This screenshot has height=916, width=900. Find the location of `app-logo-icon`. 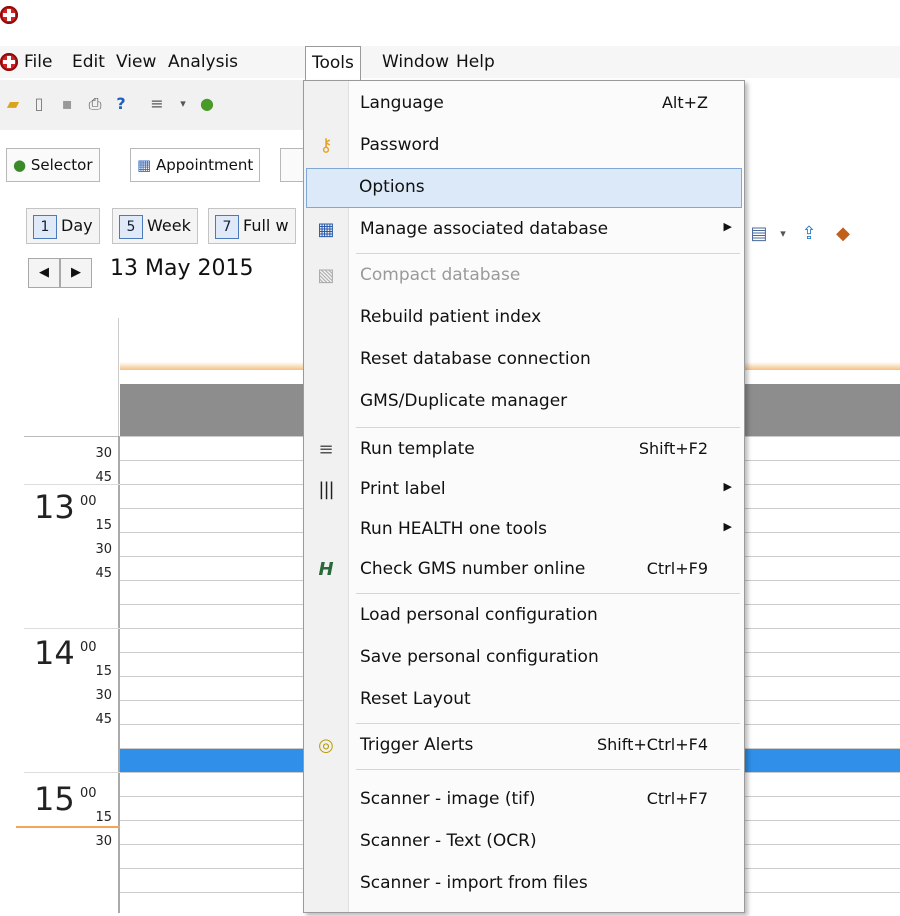

app-logo-icon is located at coordinates (9, 15).